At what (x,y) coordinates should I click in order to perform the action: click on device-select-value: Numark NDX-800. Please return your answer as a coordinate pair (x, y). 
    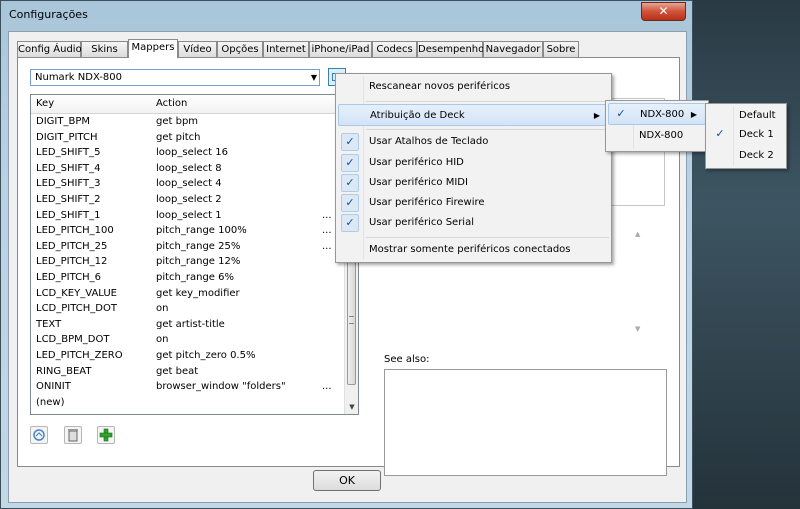
    Looking at the image, I should click on (78, 77).